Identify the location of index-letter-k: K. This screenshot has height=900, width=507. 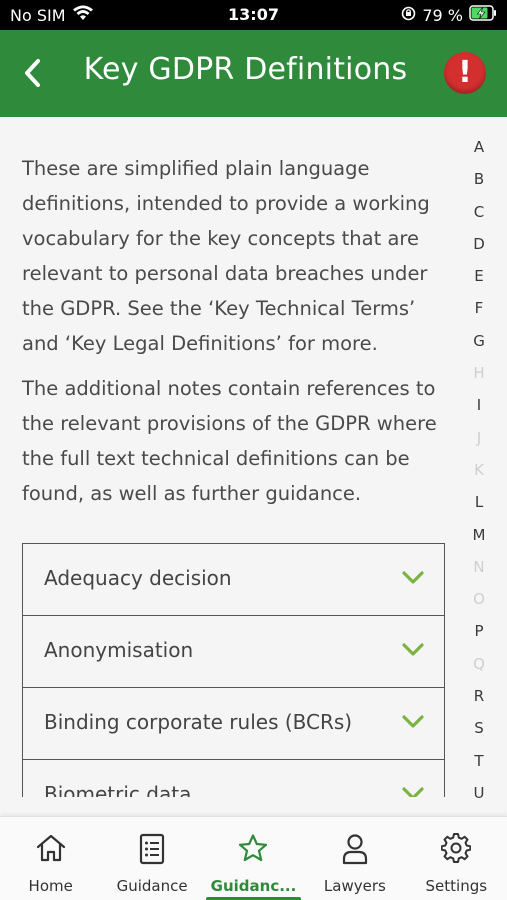
(479, 469).